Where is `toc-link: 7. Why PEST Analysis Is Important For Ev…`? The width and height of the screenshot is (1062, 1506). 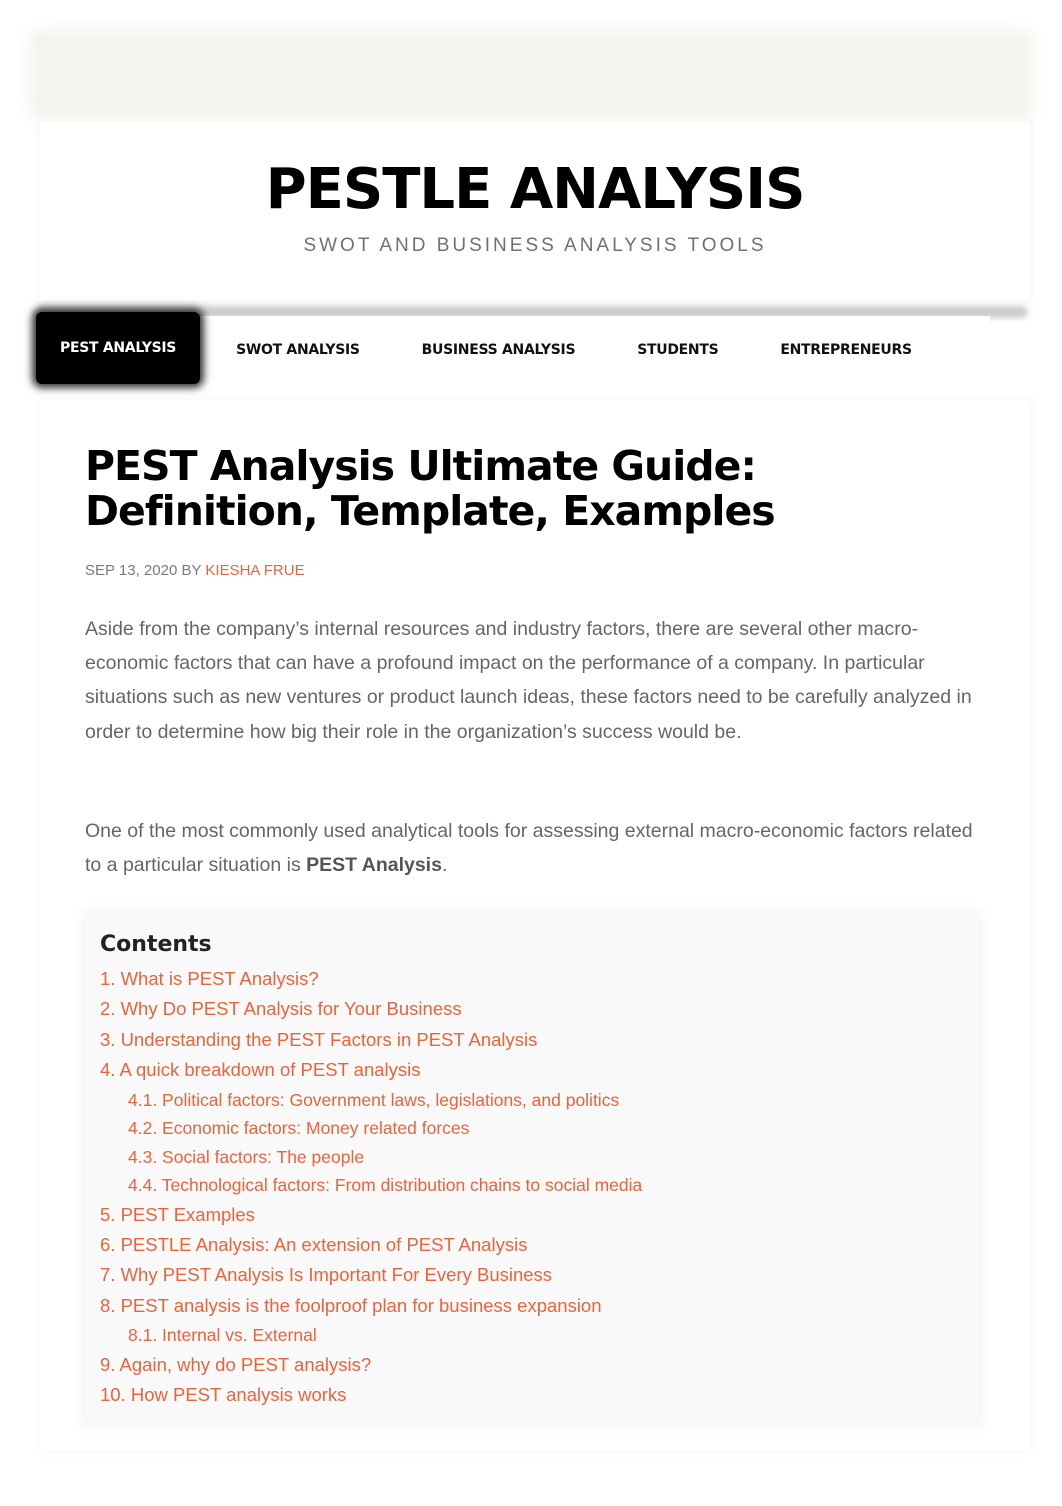 toc-link: 7. Why PEST Analysis Is Important For Ev… is located at coordinates (371, 1275).